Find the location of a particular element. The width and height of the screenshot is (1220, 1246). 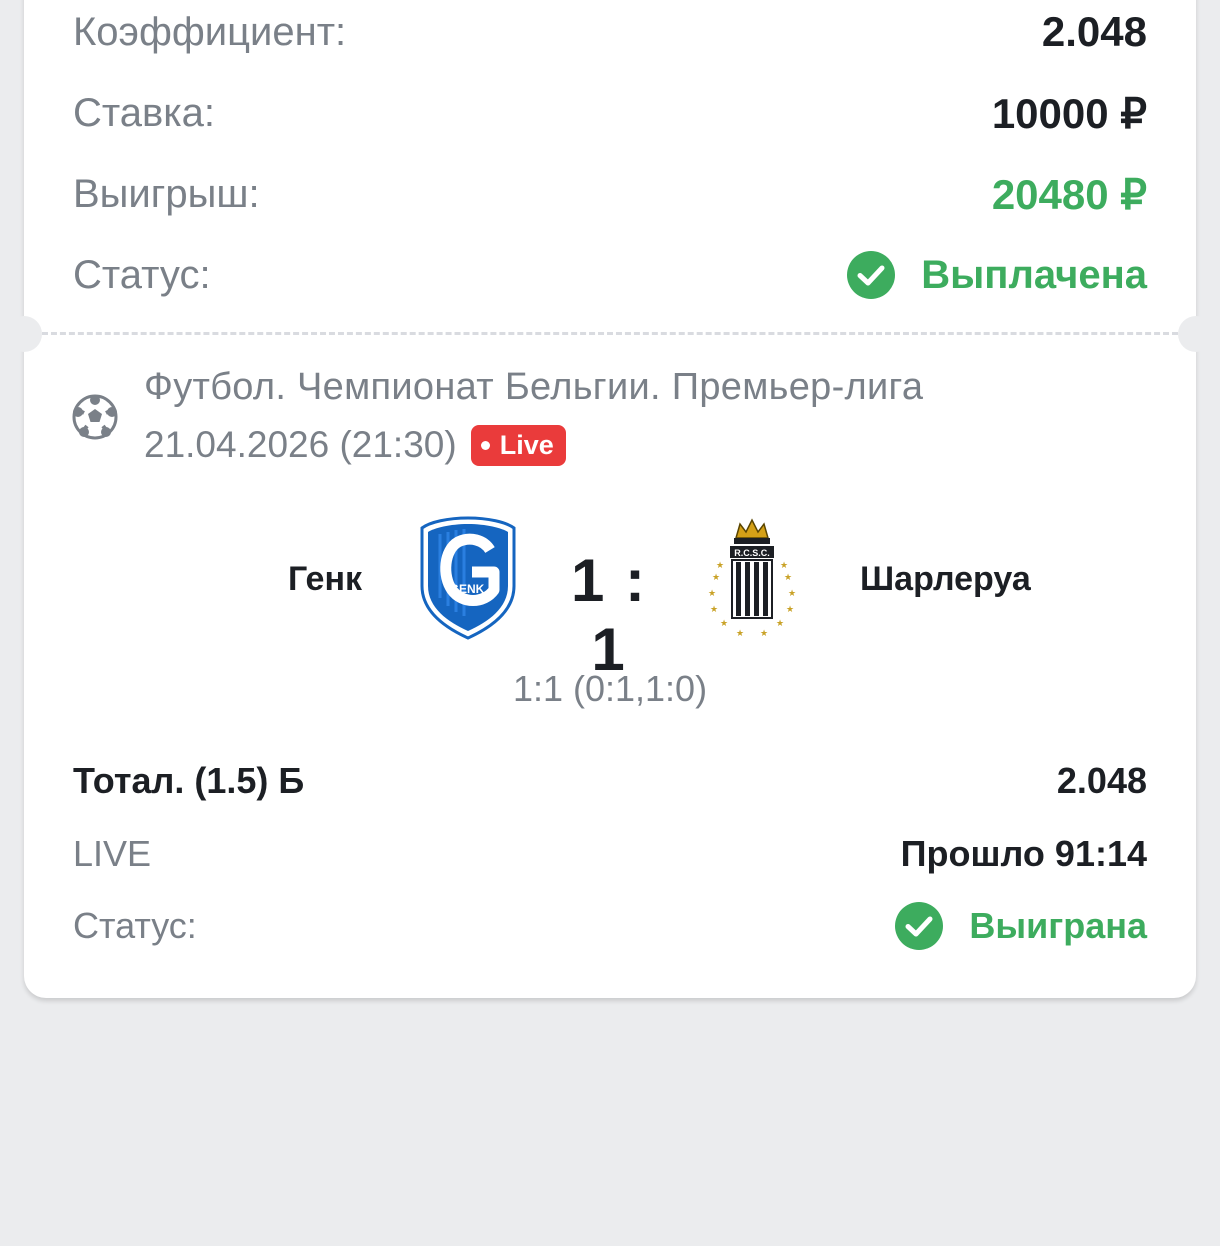

stake-row: Ставка: 10000 ₽ is located at coordinates (610, 113).